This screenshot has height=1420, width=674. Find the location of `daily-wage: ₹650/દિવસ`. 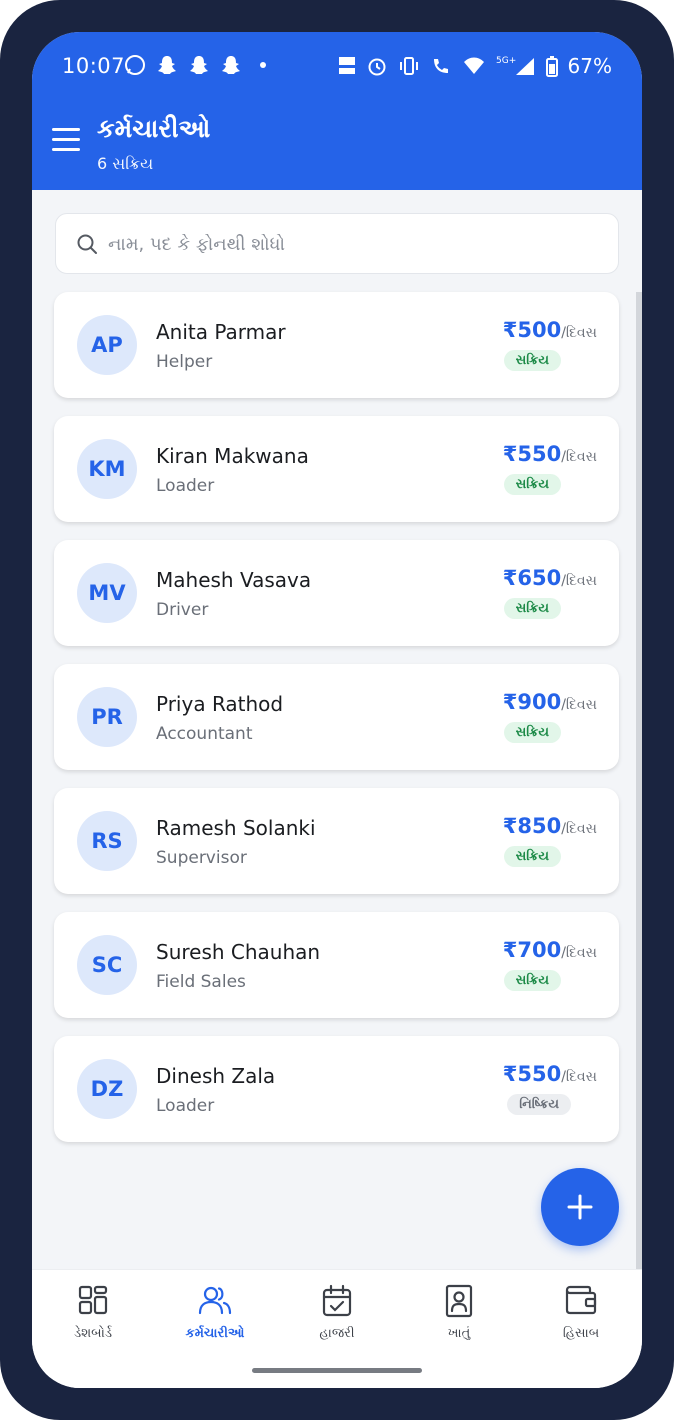

daily-wage: ₹650/દિવસ is located at coordinates (550, 578).